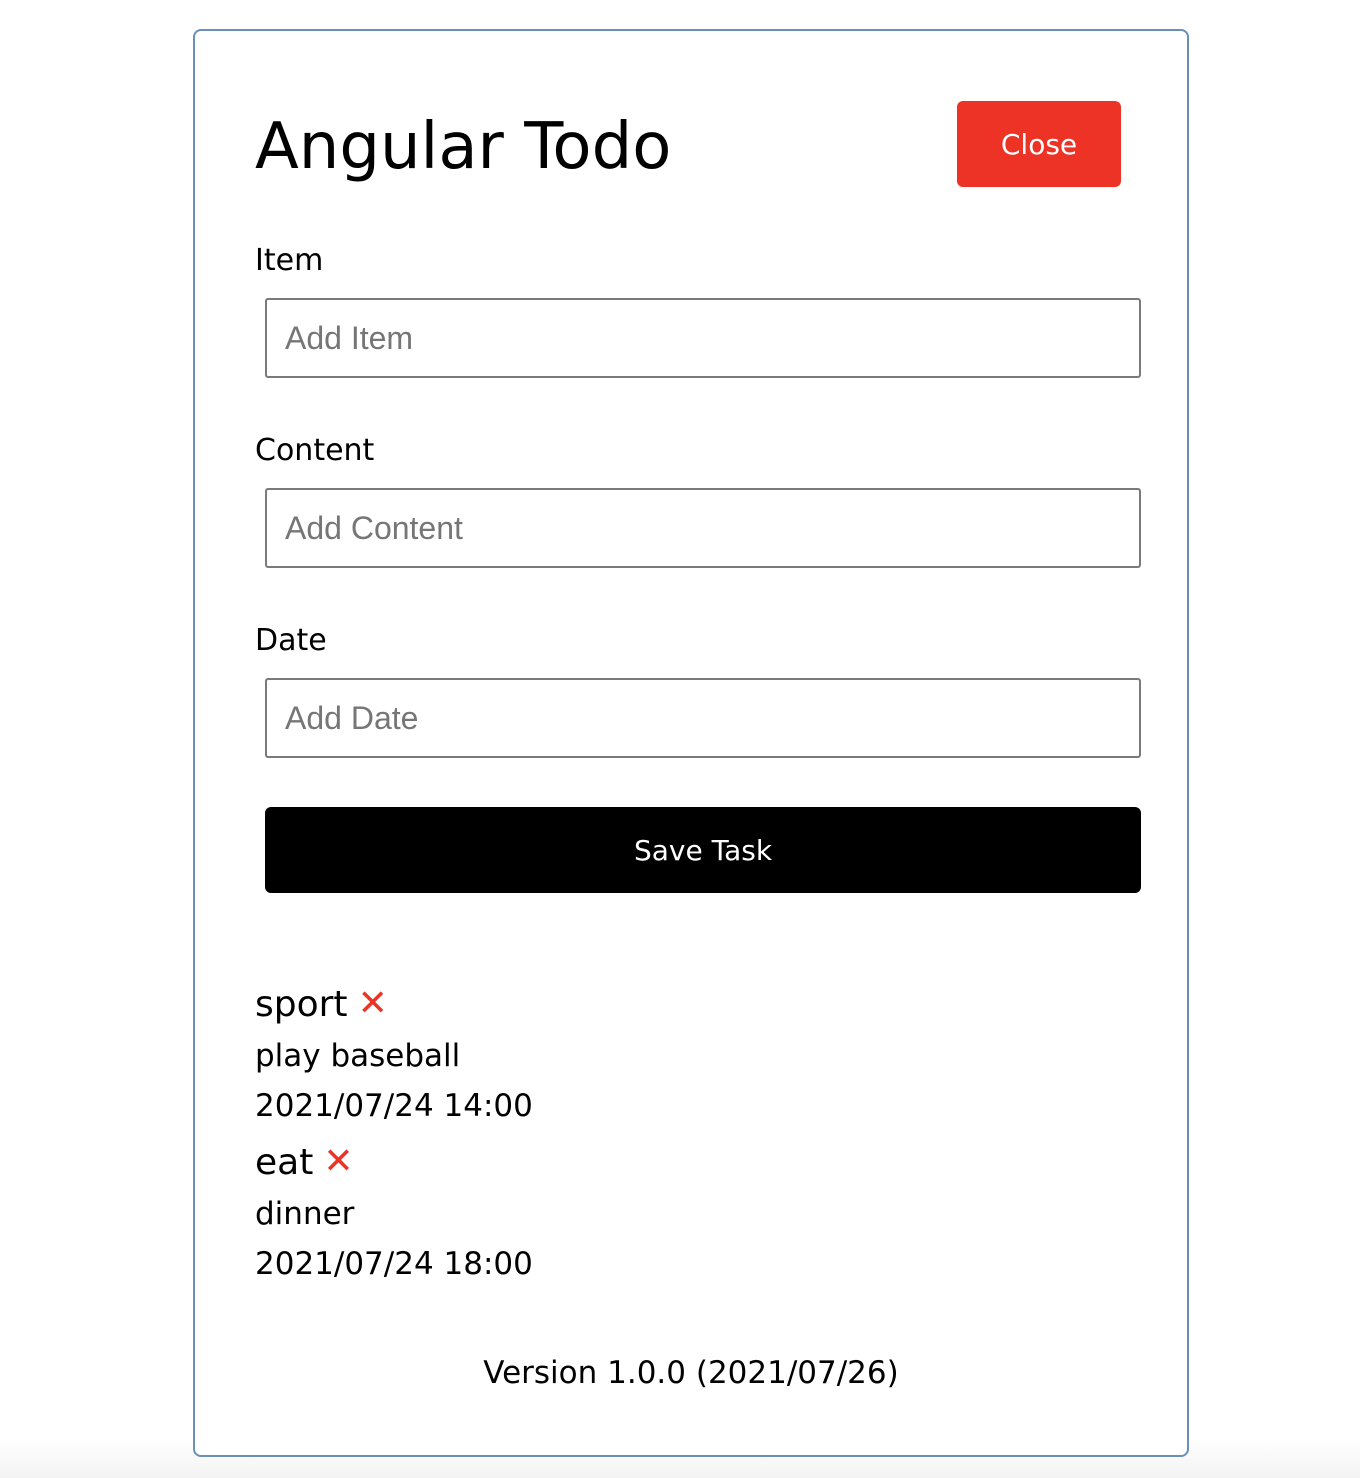  I want to click on task-content: dinner, so click(305, 1214).